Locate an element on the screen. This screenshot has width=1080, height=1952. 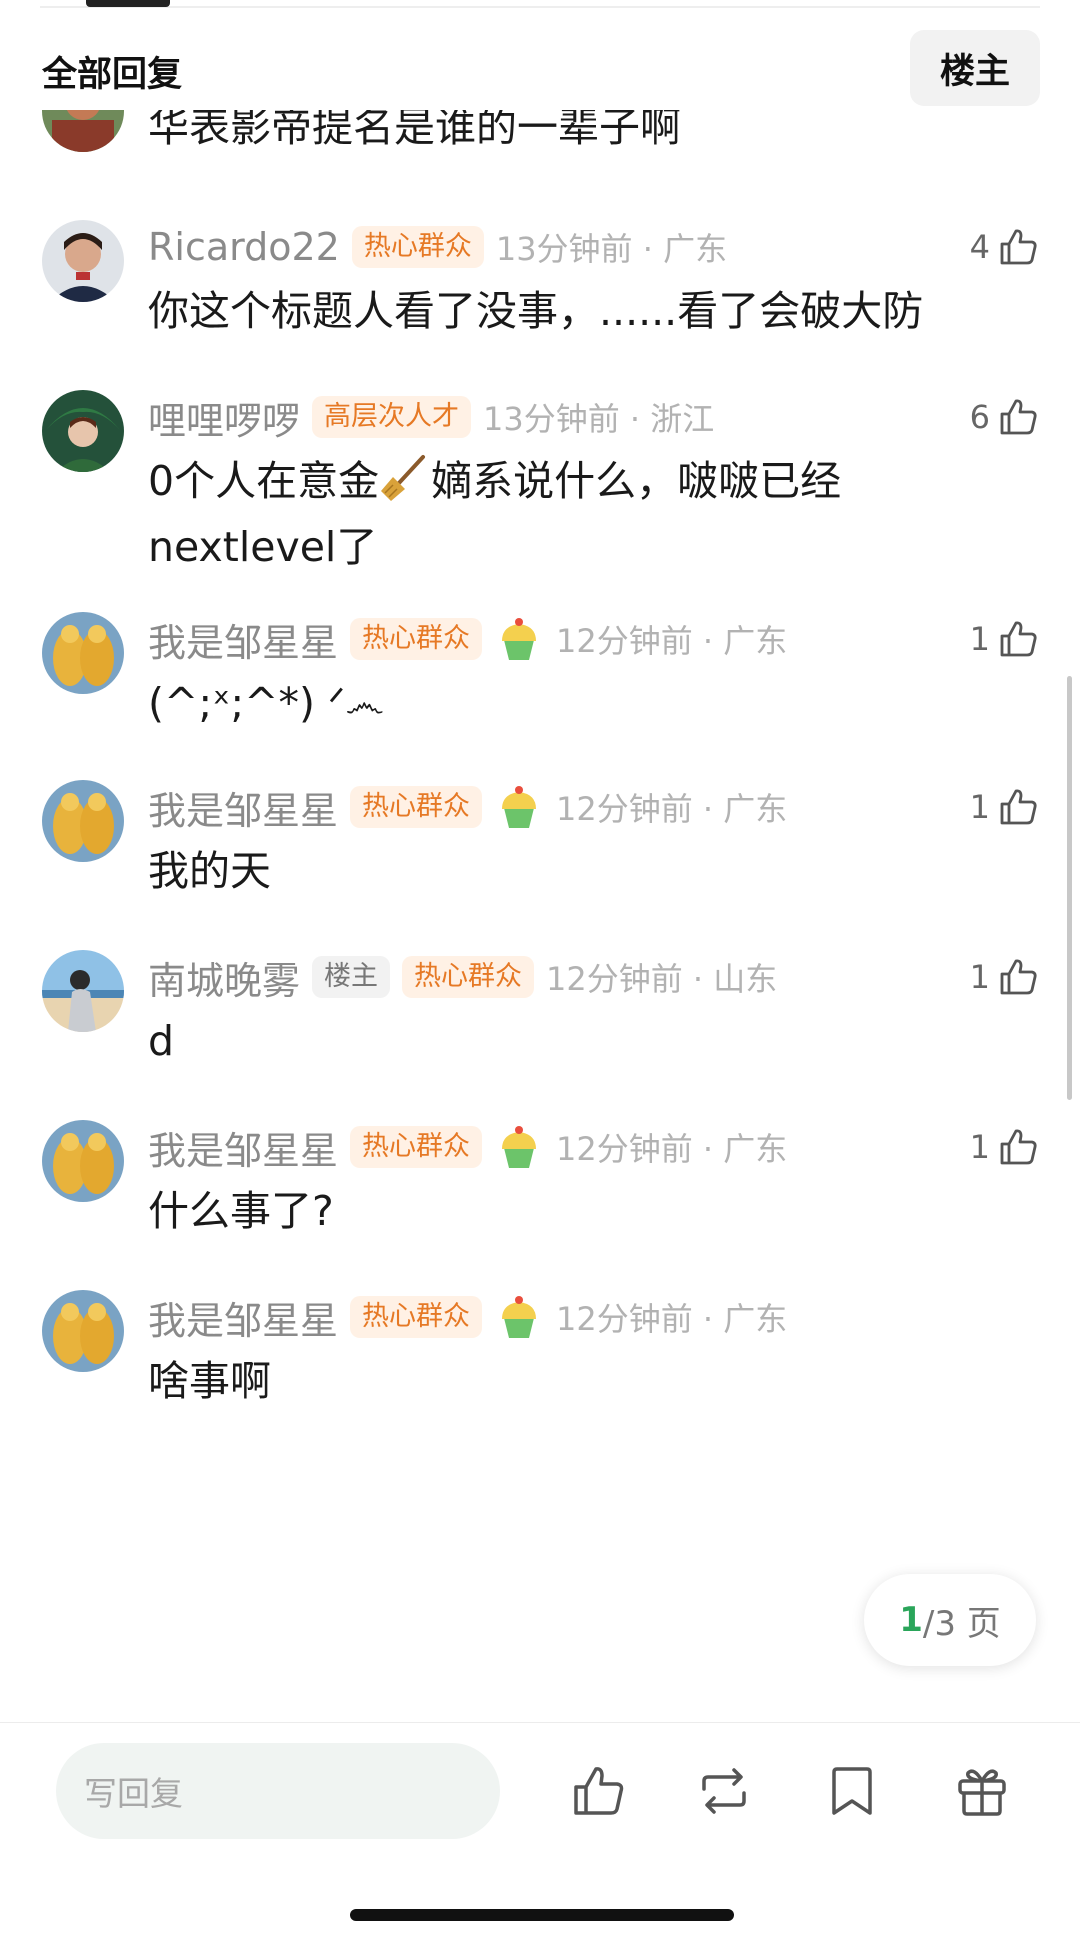
comment-text: 什么事了? is located at coordinates (241, 1211).